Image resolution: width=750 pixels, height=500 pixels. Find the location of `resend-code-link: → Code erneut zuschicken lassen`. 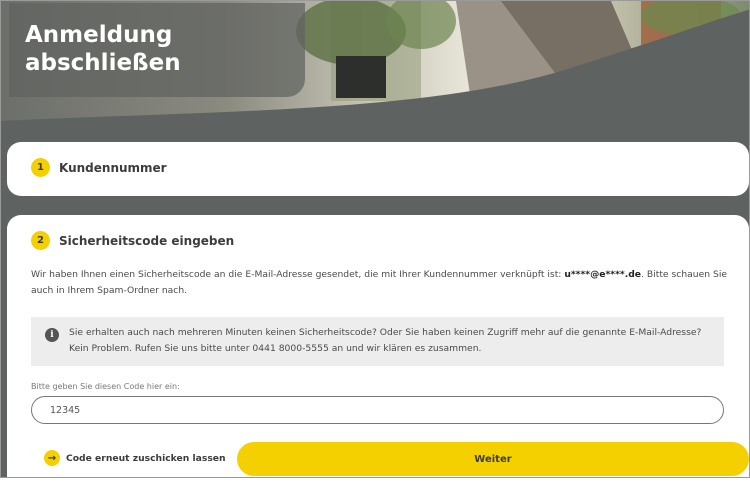

resend-code-link: → Code erneut zuschicken lassen is located at coordinates (135, 458).